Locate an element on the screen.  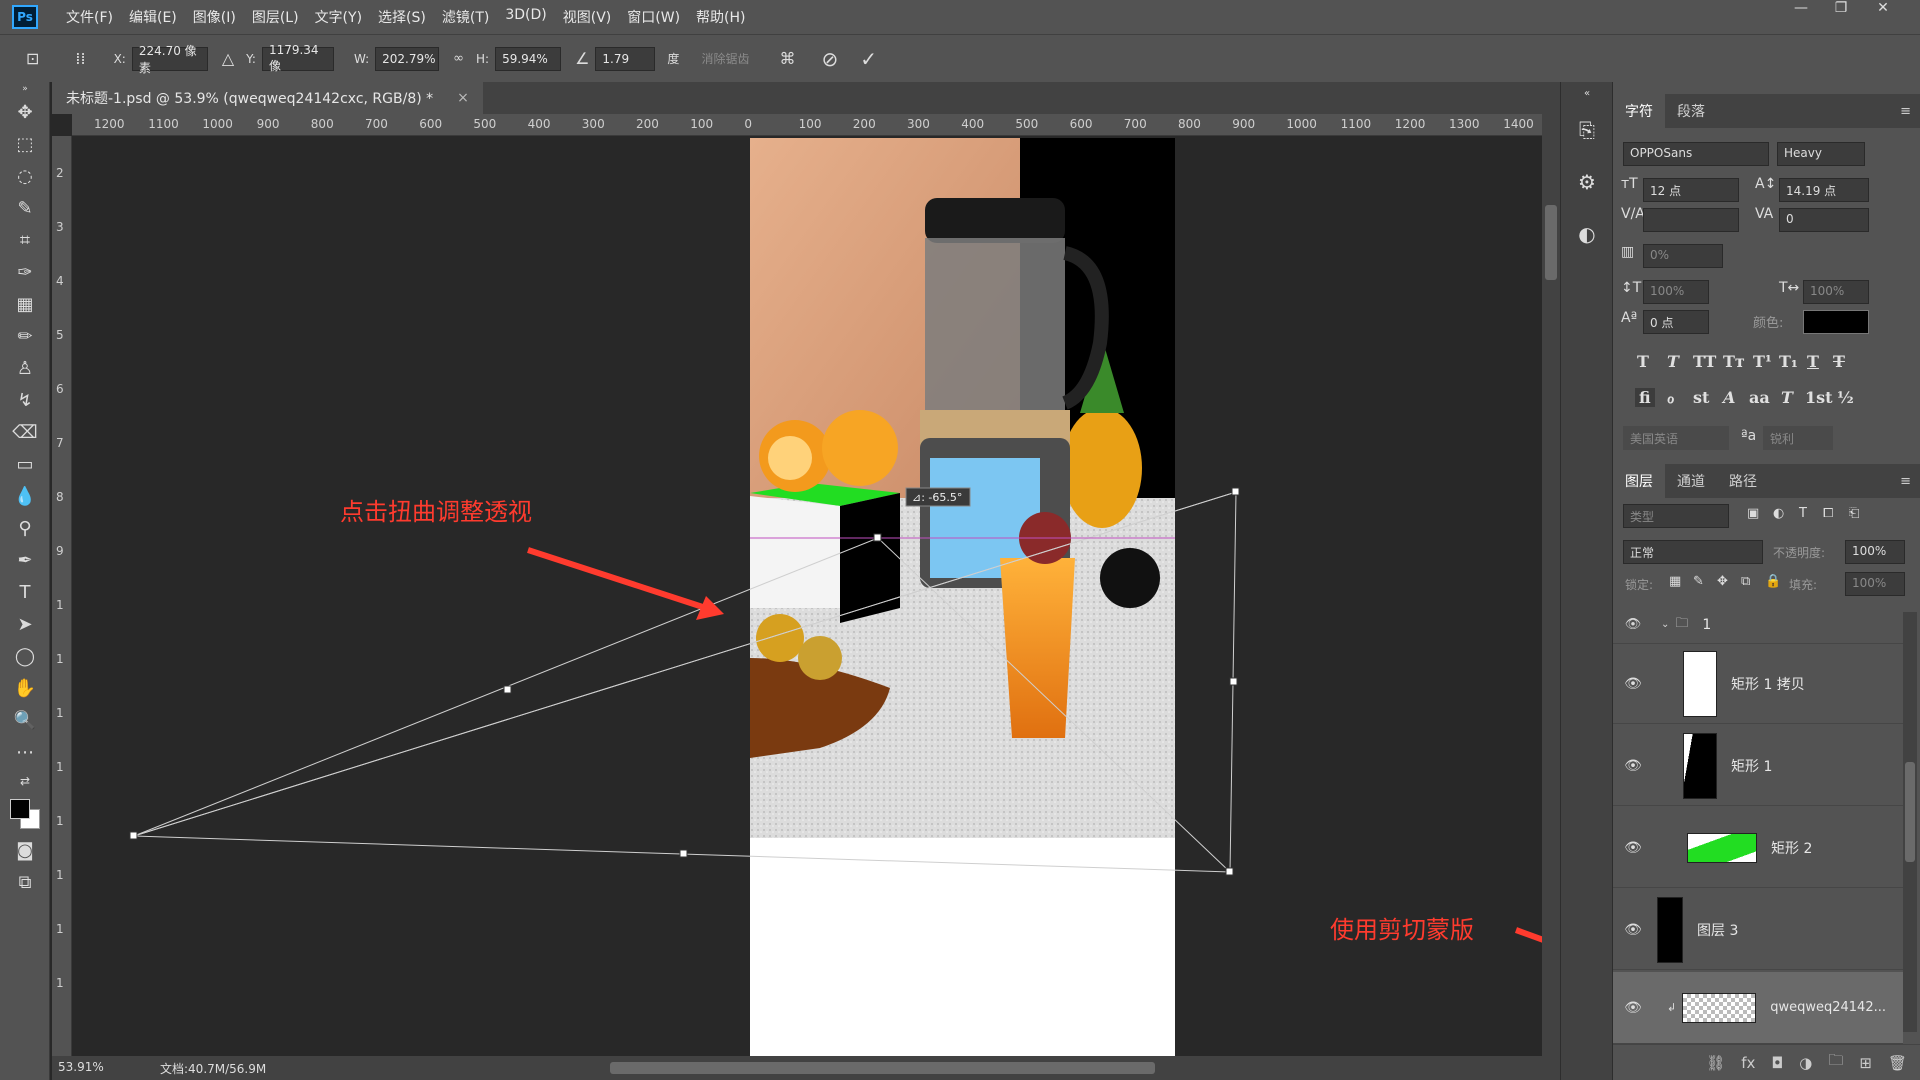
history-brush-icon: ↯ is located at coordinates (25, 400).